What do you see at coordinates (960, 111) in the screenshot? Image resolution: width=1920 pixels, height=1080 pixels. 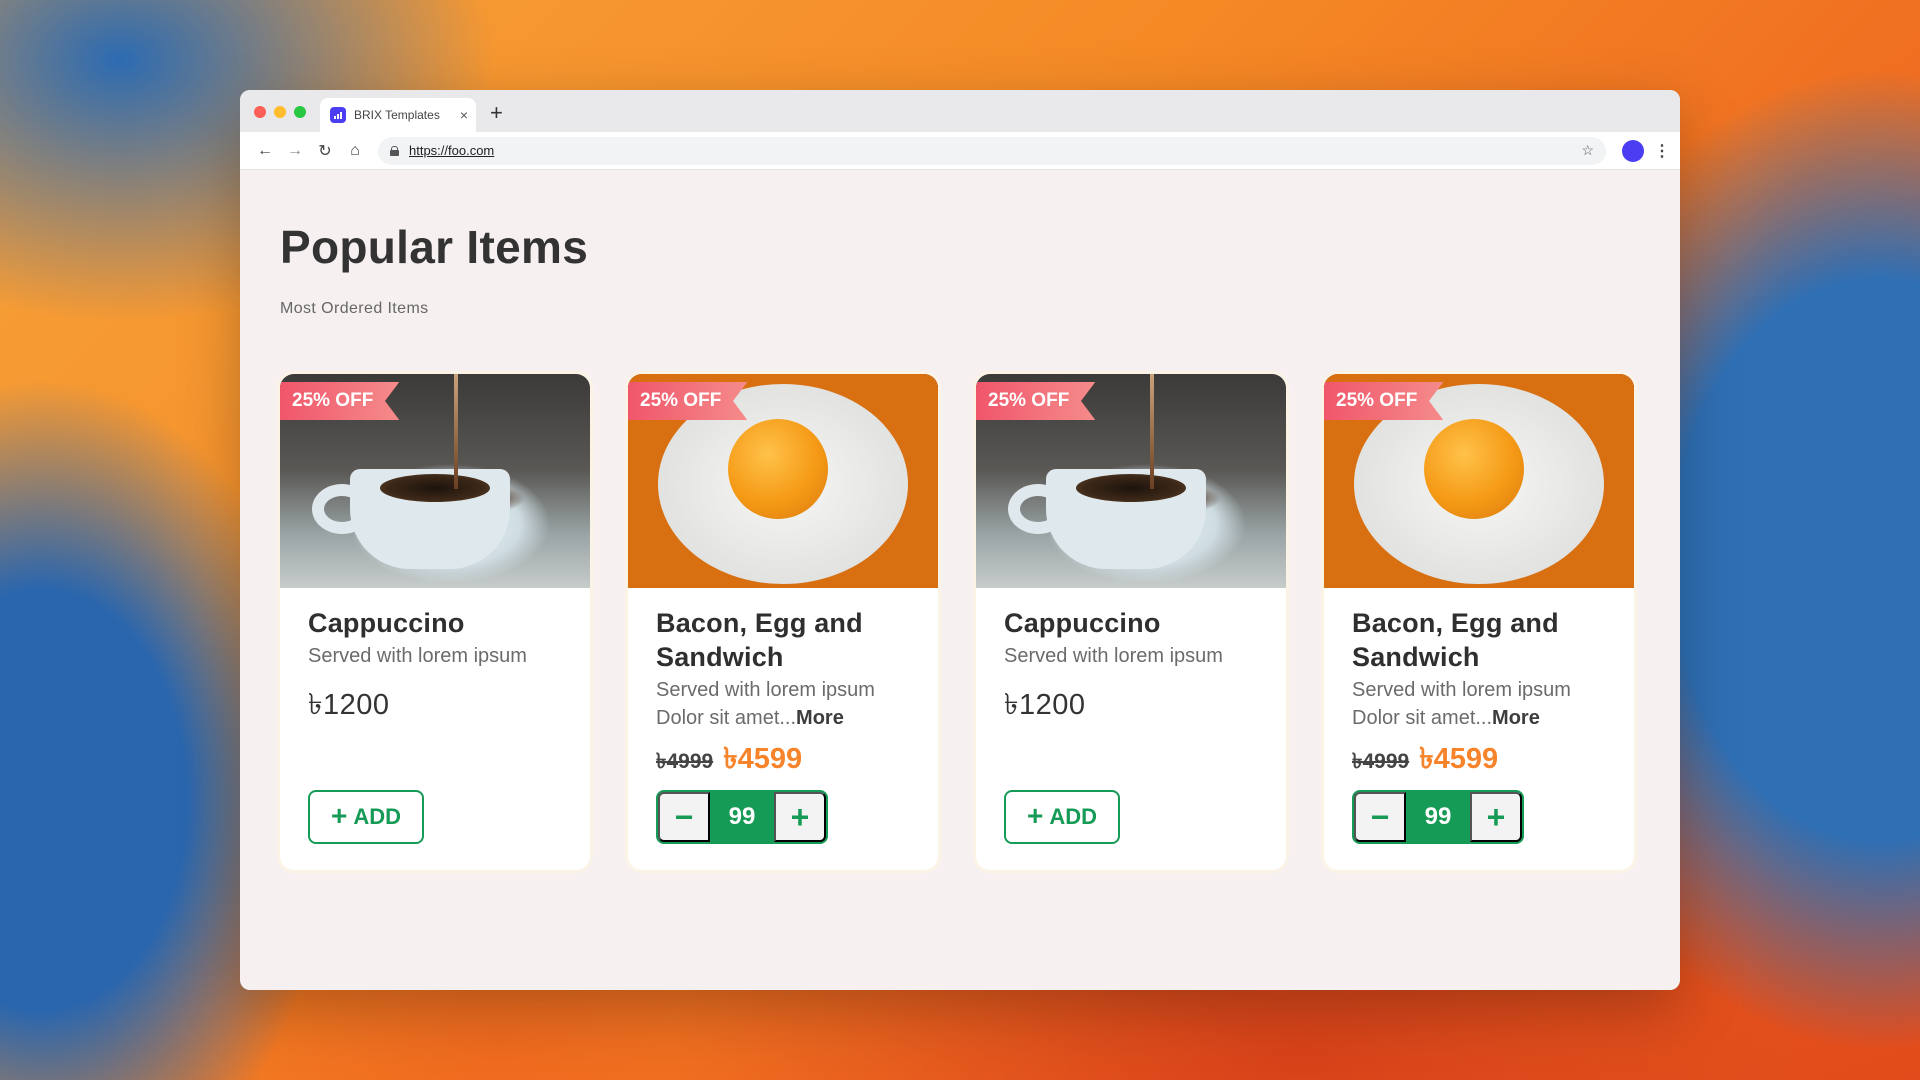 I see `tab-strip: BRIX Templates × +` at bounding box center [960, 111].